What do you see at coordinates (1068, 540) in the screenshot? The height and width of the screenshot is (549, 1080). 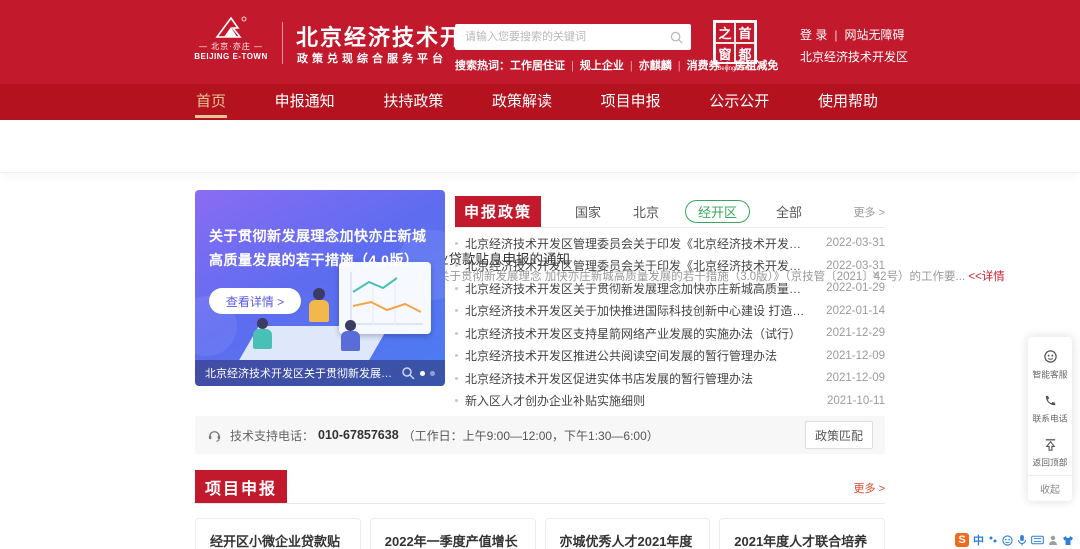 I see `ime-skin-icon` at bounding box center [1068, 540].